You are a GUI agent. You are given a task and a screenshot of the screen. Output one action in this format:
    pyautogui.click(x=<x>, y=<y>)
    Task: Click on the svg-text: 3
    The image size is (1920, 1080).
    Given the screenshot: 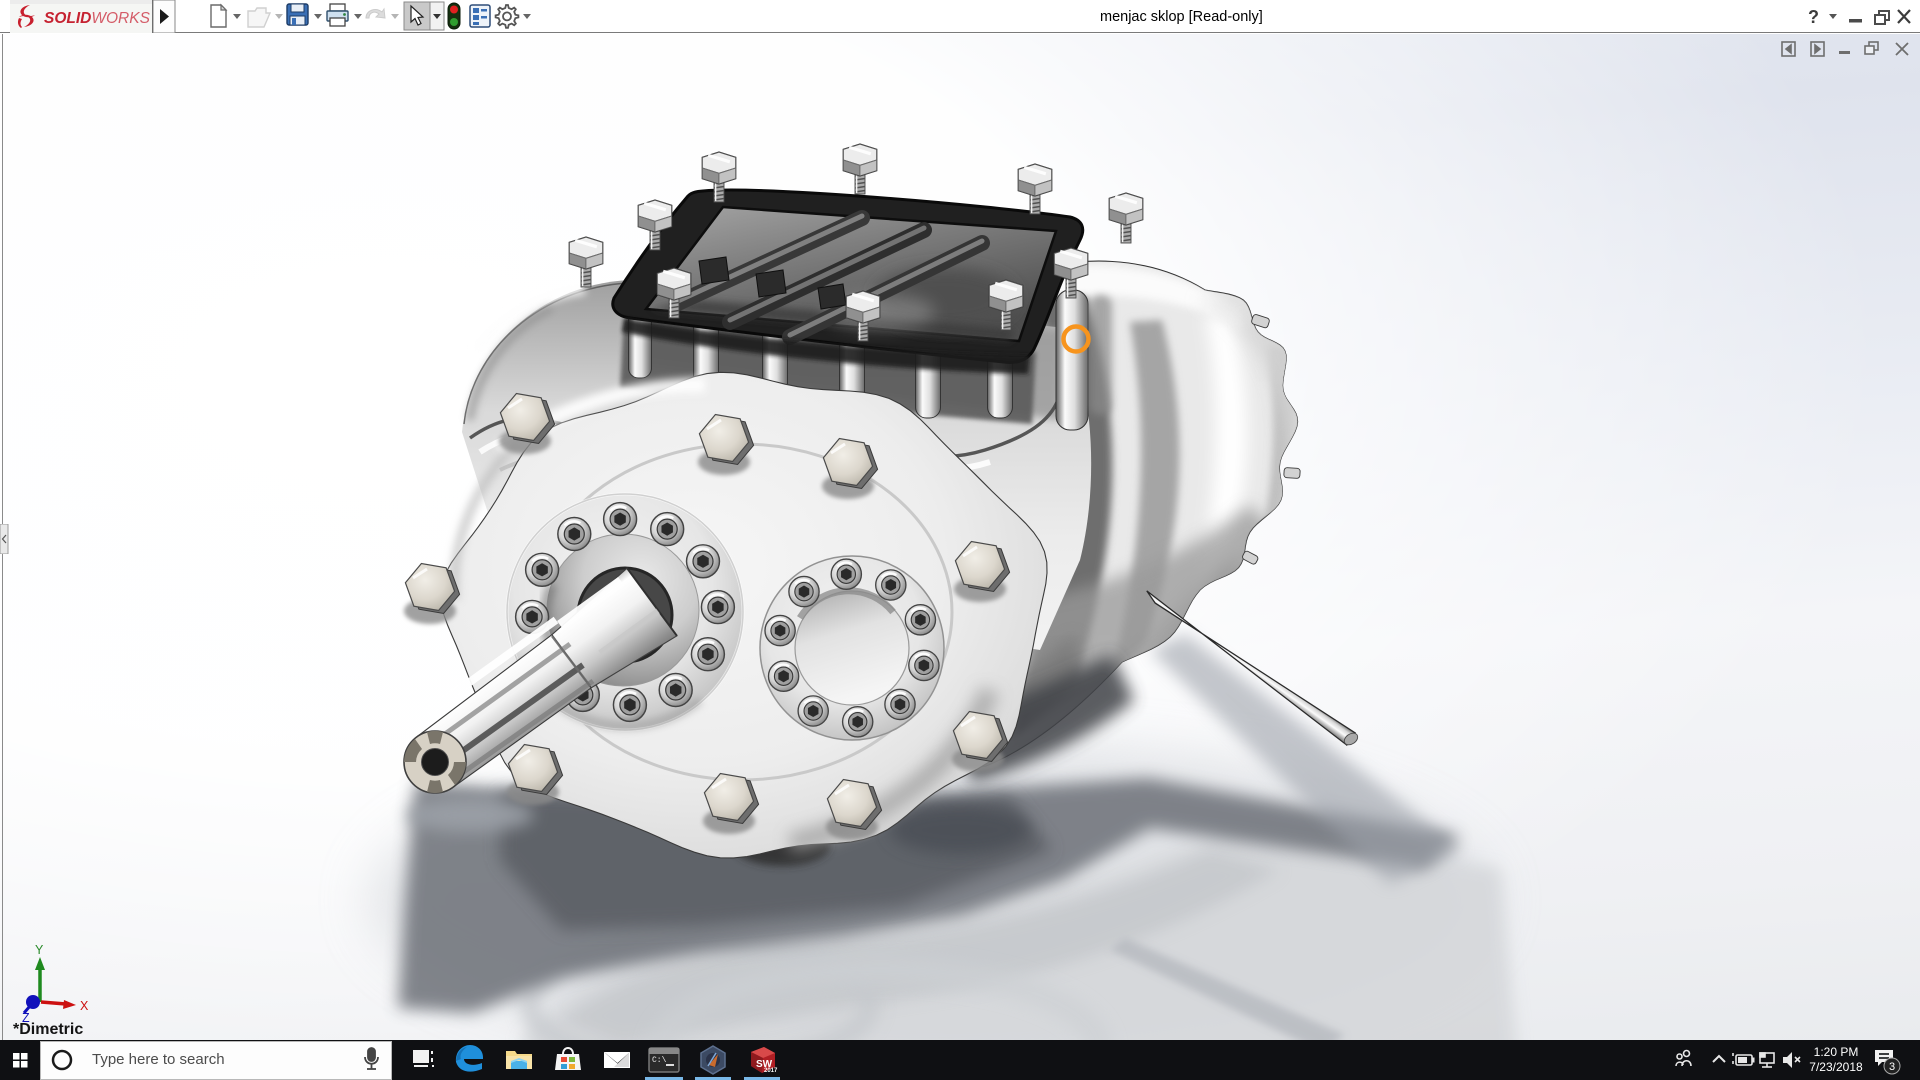 What is the action you would take?
    pyautogui.click(x=1892, y=1067)
    